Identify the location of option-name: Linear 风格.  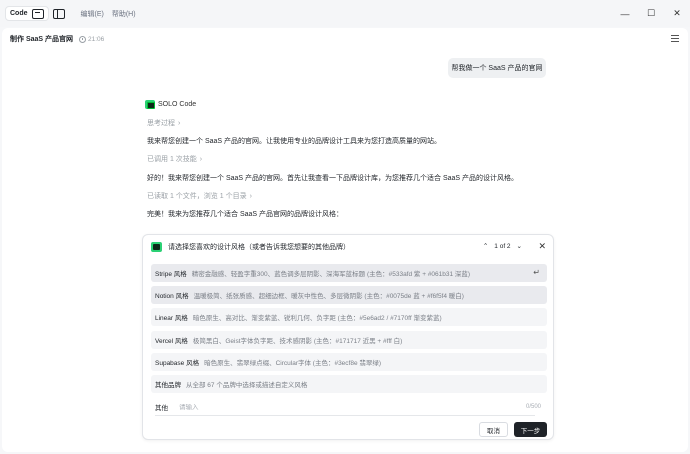
(171, 318).